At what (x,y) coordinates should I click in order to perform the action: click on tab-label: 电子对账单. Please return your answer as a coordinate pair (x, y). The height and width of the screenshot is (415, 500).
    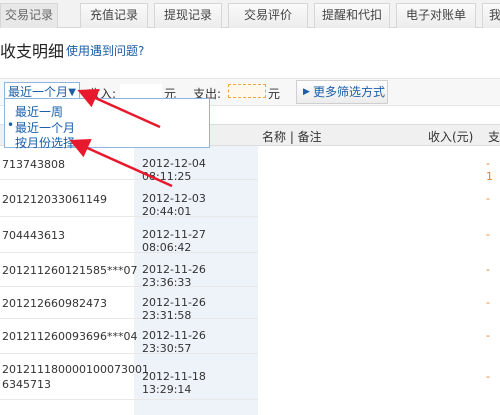
    Looking at the image, I should click on (435, 15).